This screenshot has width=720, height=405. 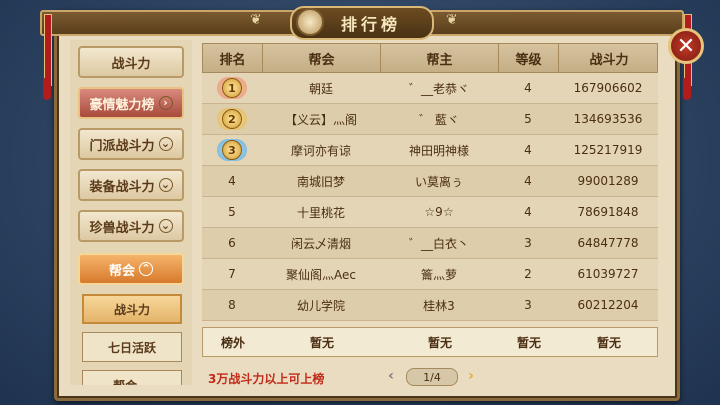 I want to click on guild-cell: 聚仙阁灬Aec, so click(x=321, y=274).